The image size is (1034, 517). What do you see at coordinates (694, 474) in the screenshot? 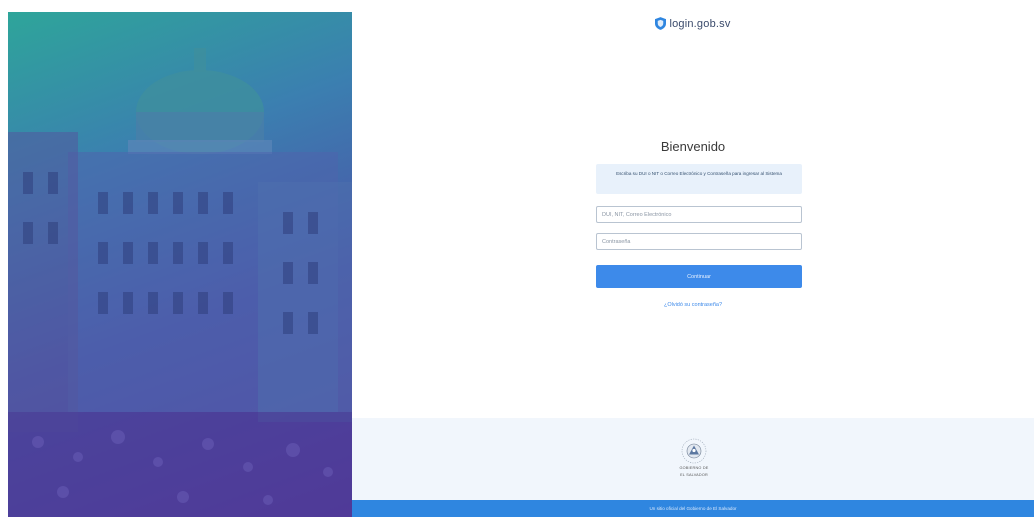
I see `seal-caption-line2: EL SALVADOR` at bounding box center [694, 474].